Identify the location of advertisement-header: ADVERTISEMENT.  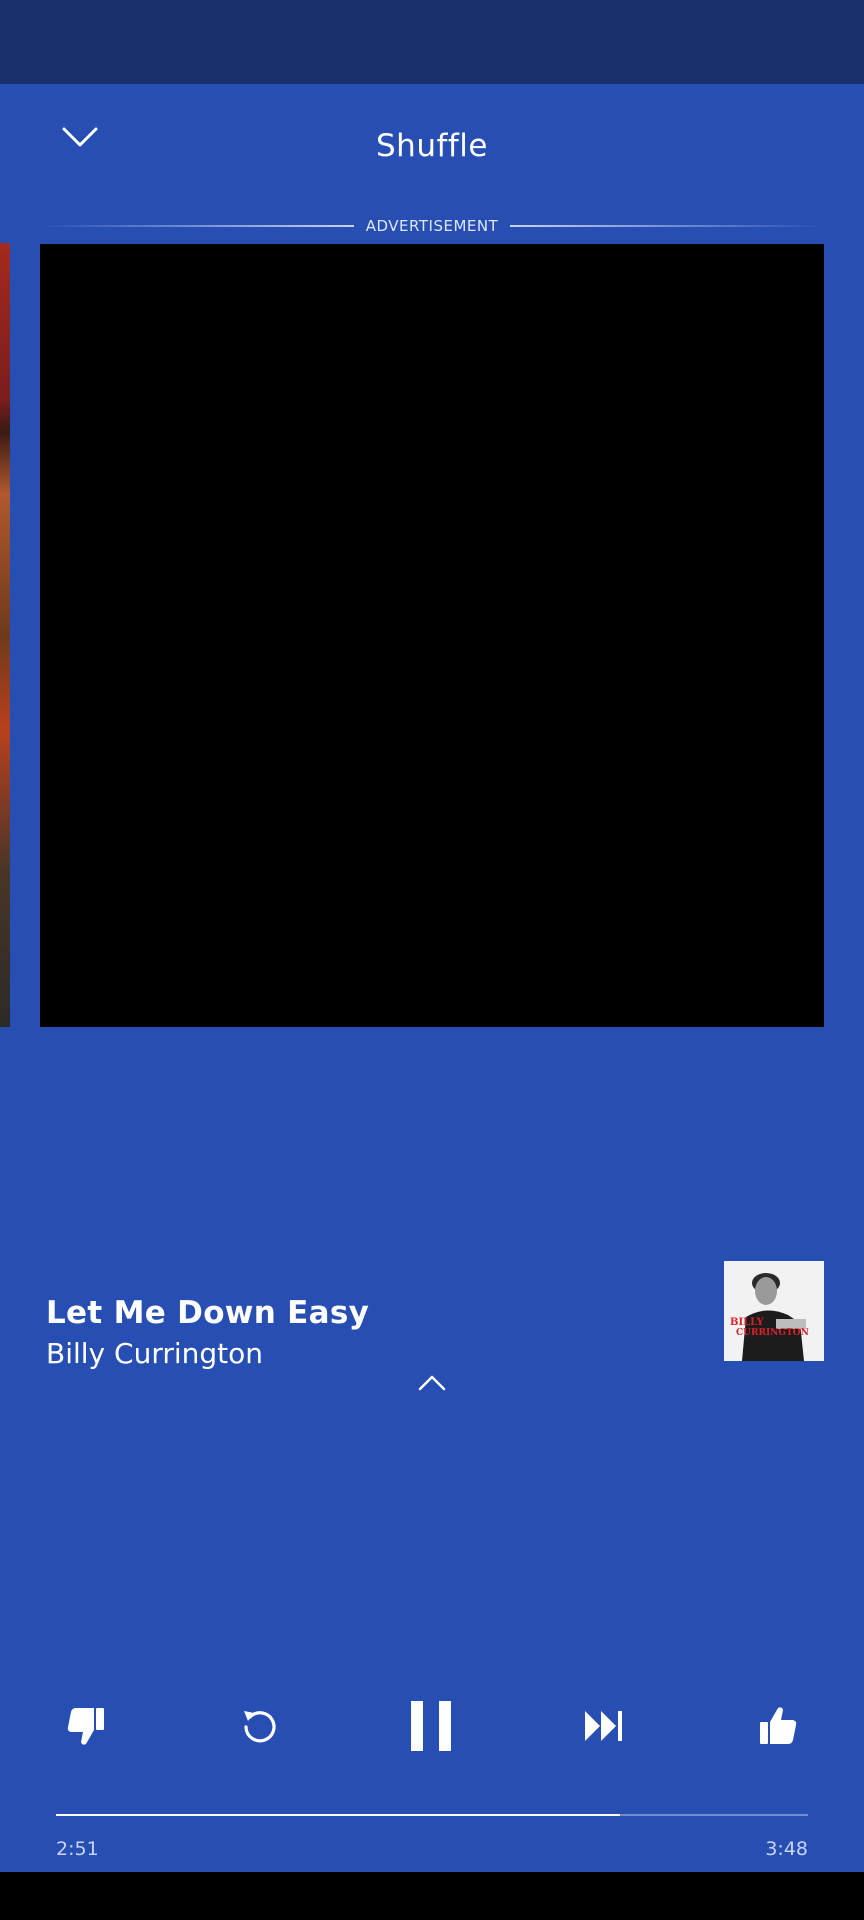
(432, 226).